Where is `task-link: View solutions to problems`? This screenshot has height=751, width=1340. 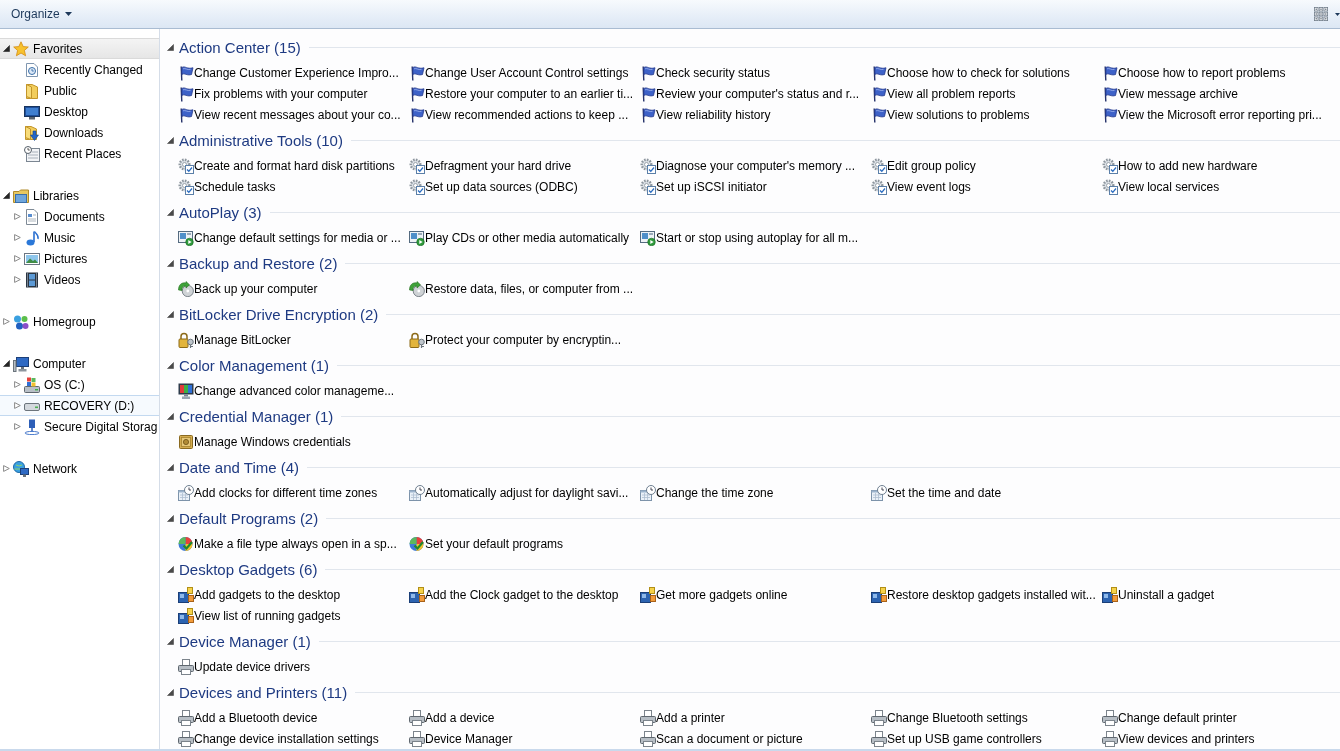 task-link: View solutions to problems is located at coordinates (950, 114).